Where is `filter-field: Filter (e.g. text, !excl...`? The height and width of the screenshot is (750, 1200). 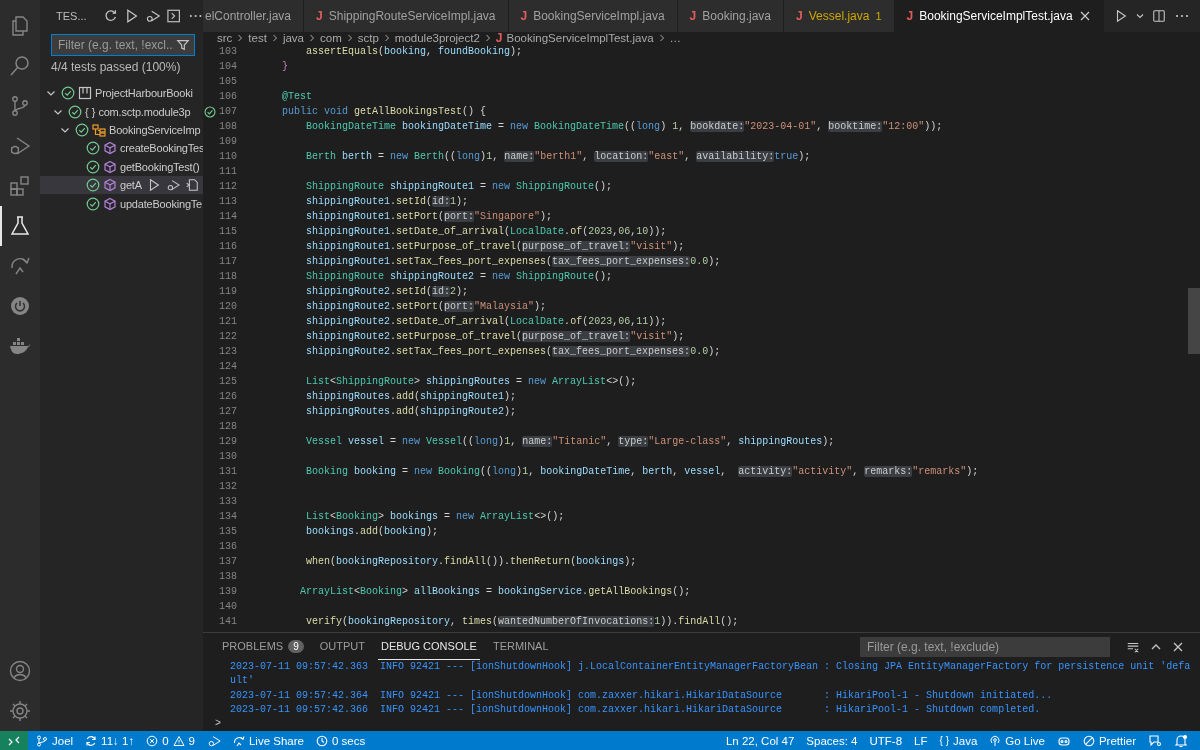 filter-field: Filter (e.g. text, !excl... is located at coordinates (123, 45).